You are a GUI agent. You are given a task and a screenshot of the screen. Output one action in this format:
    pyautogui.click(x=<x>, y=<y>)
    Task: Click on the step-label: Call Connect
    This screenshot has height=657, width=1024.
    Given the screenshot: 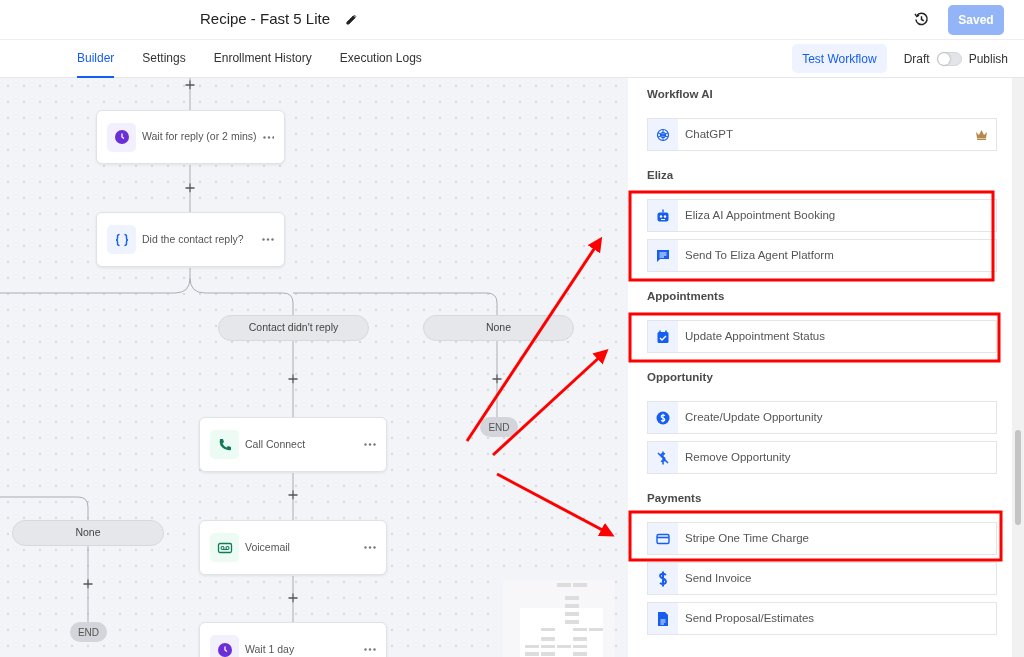 What is the action you would take?
    pyautogui.click(x=276, y=444)
    